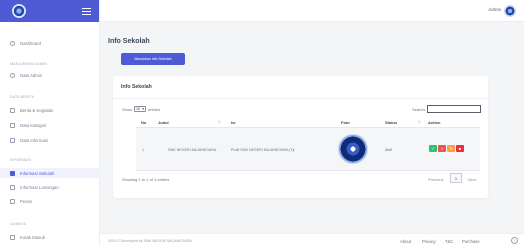 Image resolution: width=524 pixels, height=246 pixels. What do you see at coordinates (12, 187) in the screenshot?
I see `briefcase-icon` at bounding box center [12, 187].